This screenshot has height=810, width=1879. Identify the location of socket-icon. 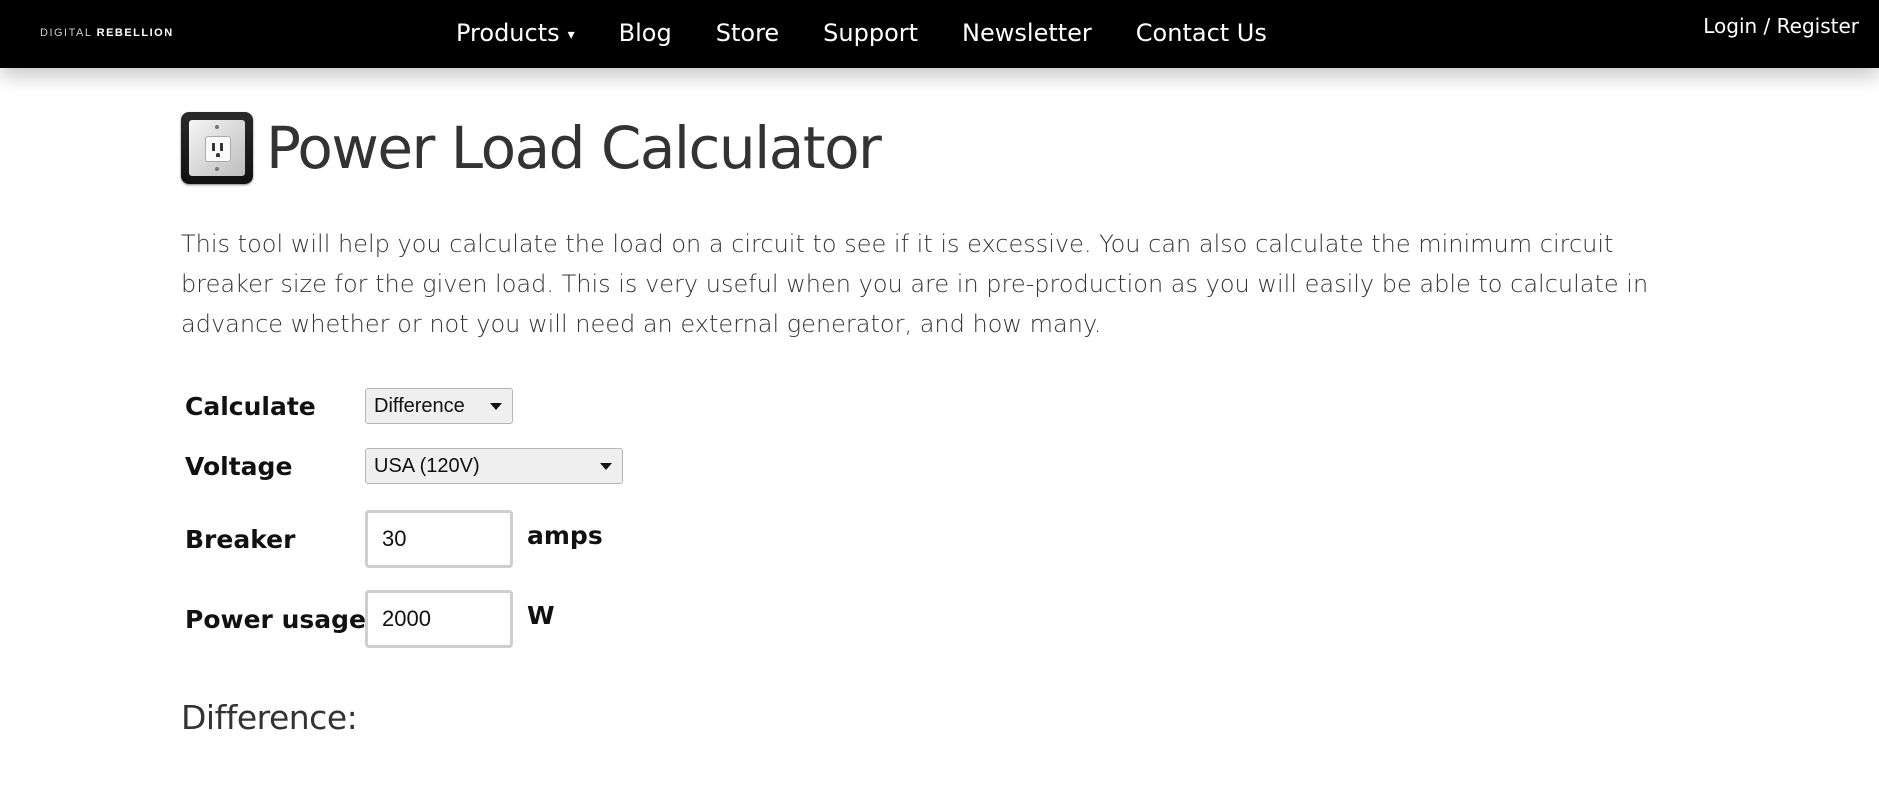
(218, 149).